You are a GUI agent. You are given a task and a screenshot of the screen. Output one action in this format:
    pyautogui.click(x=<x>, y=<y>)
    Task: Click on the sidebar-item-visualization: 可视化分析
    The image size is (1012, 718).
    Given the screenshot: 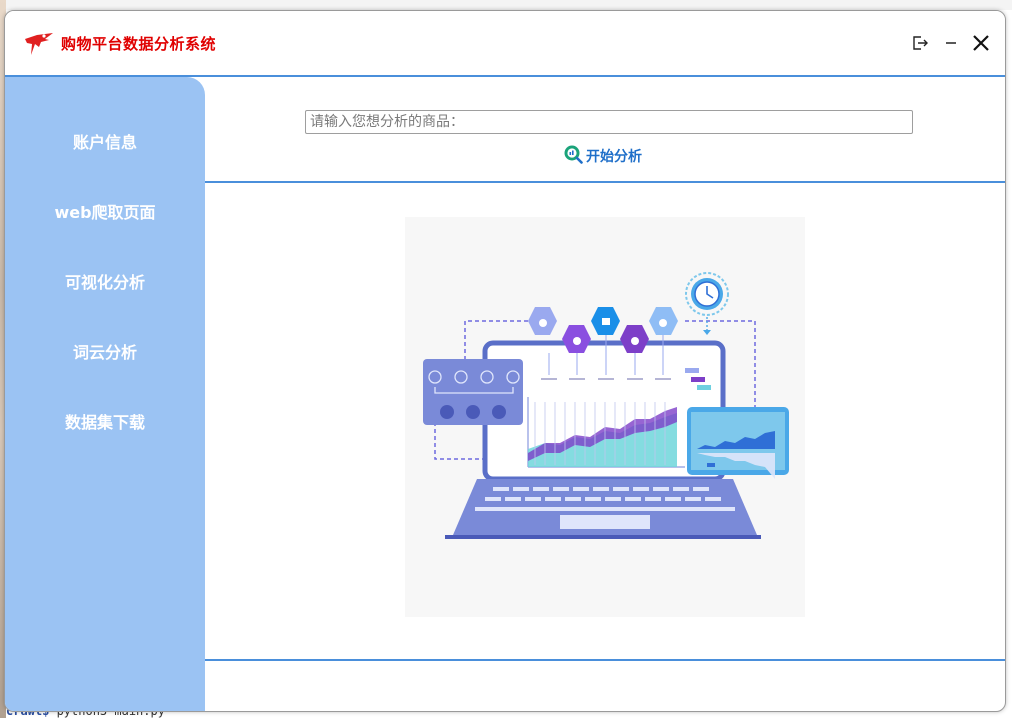 What is the action you would take?
    pyautogui.click(x=105, y=283)
    